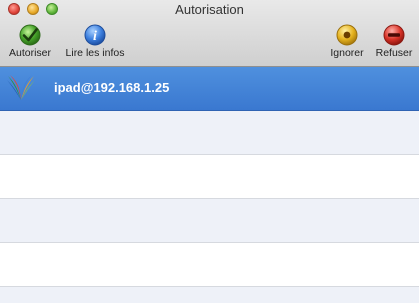  What do you see at coordinates (29, 53) in the screenshot?
I see `authorize-label: Autoriser` at bounding box center [29, 53].